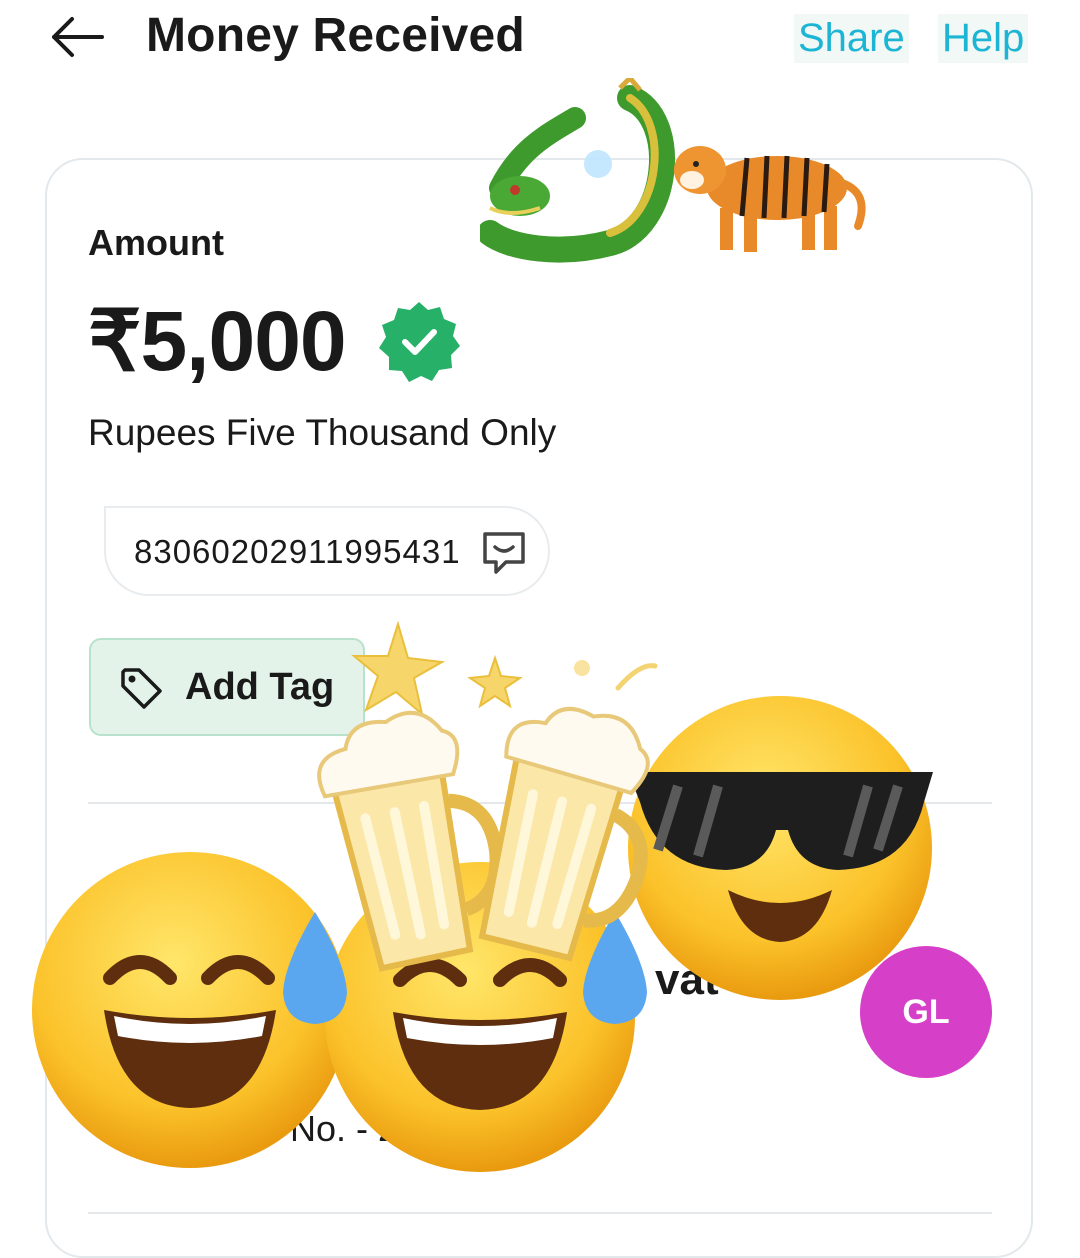 Image resolution: width=1080 pixels, height=1258 pixels. Describe the element at coordinates (322, 432) in the screenshot. I see `amount-in-words: Rupees Five Thousand Only` at that location.